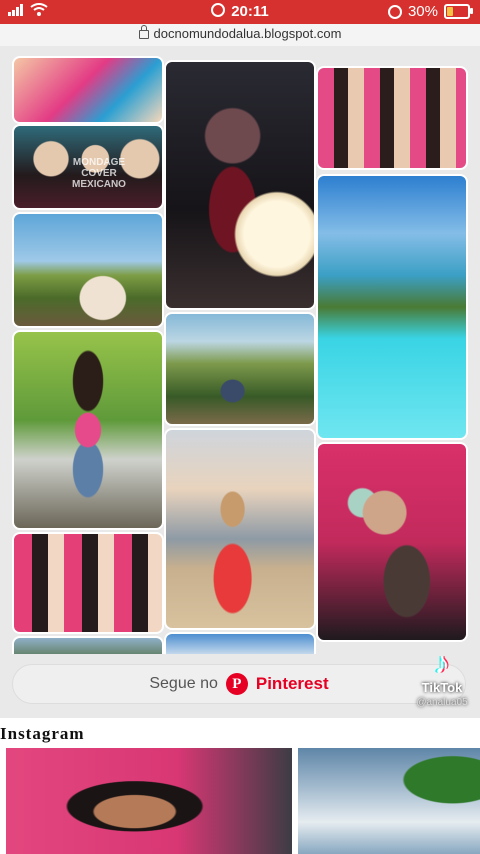  Describe the element at coordinates (236, 684) in the screenshot. I see `pinterest-logo-icon: P` at that location.